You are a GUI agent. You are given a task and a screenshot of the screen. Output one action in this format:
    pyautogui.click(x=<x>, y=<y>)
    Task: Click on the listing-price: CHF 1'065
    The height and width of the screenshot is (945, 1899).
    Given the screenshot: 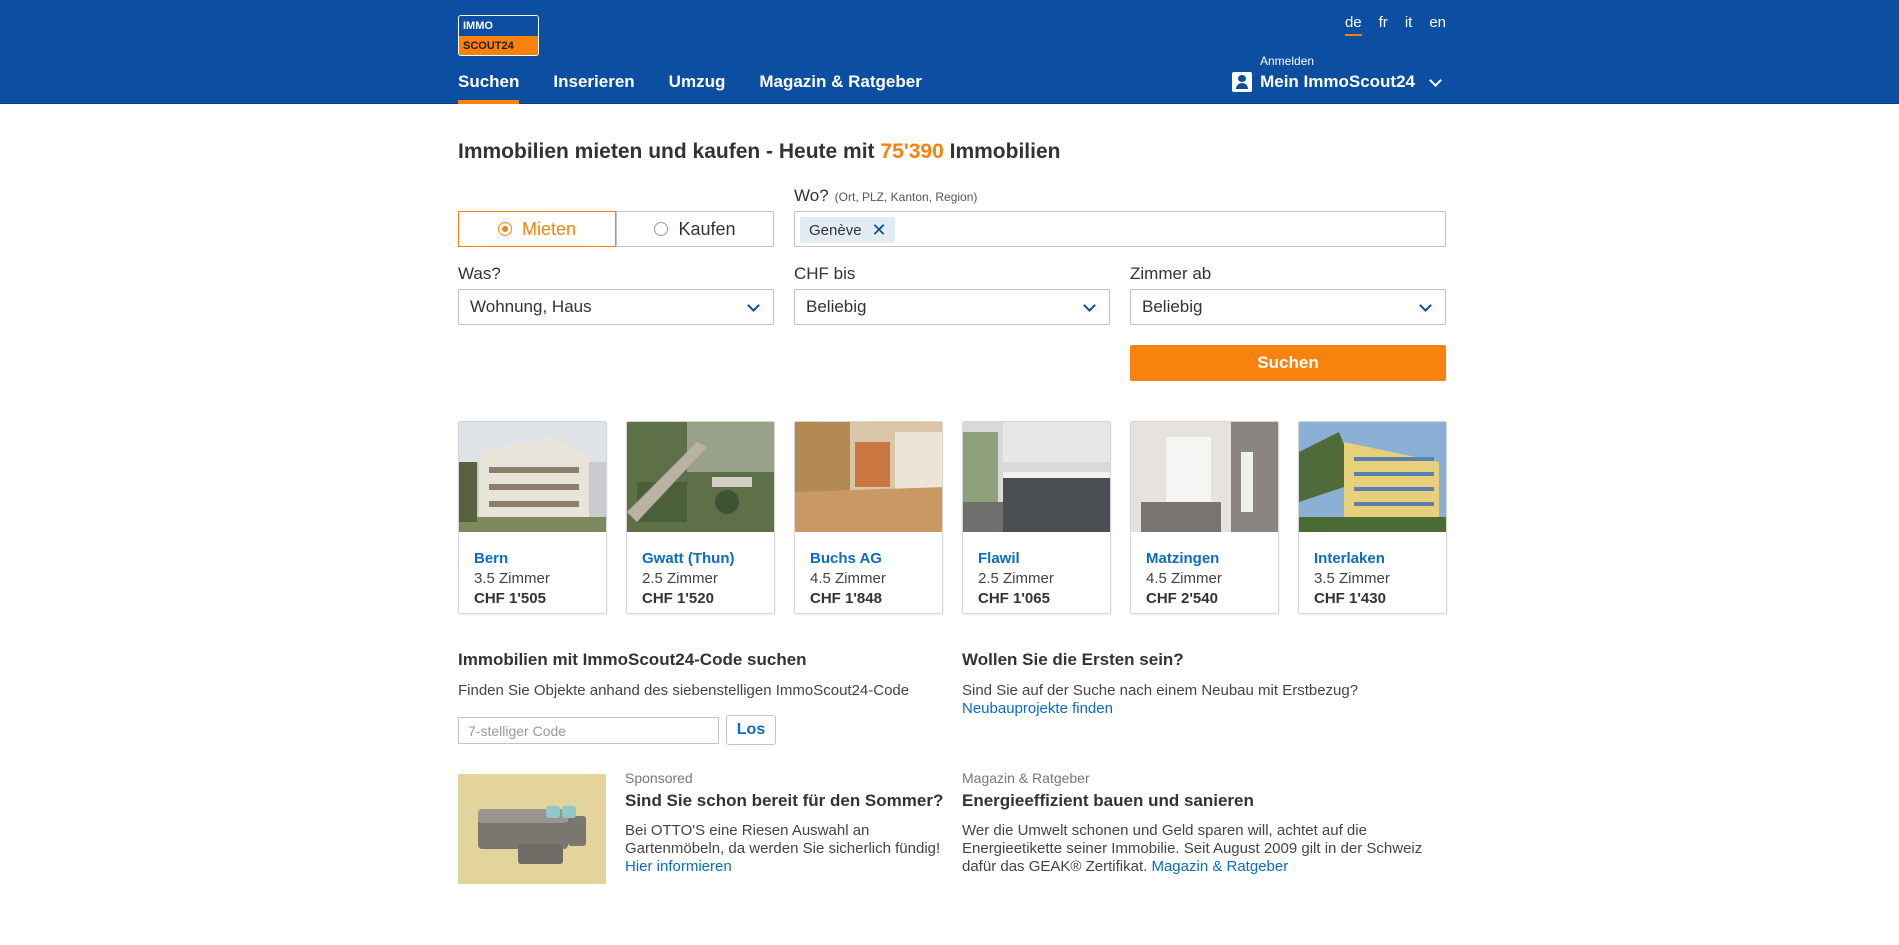 What is the action you would take?
    pyautogui.click(x=1014, y=598)
    